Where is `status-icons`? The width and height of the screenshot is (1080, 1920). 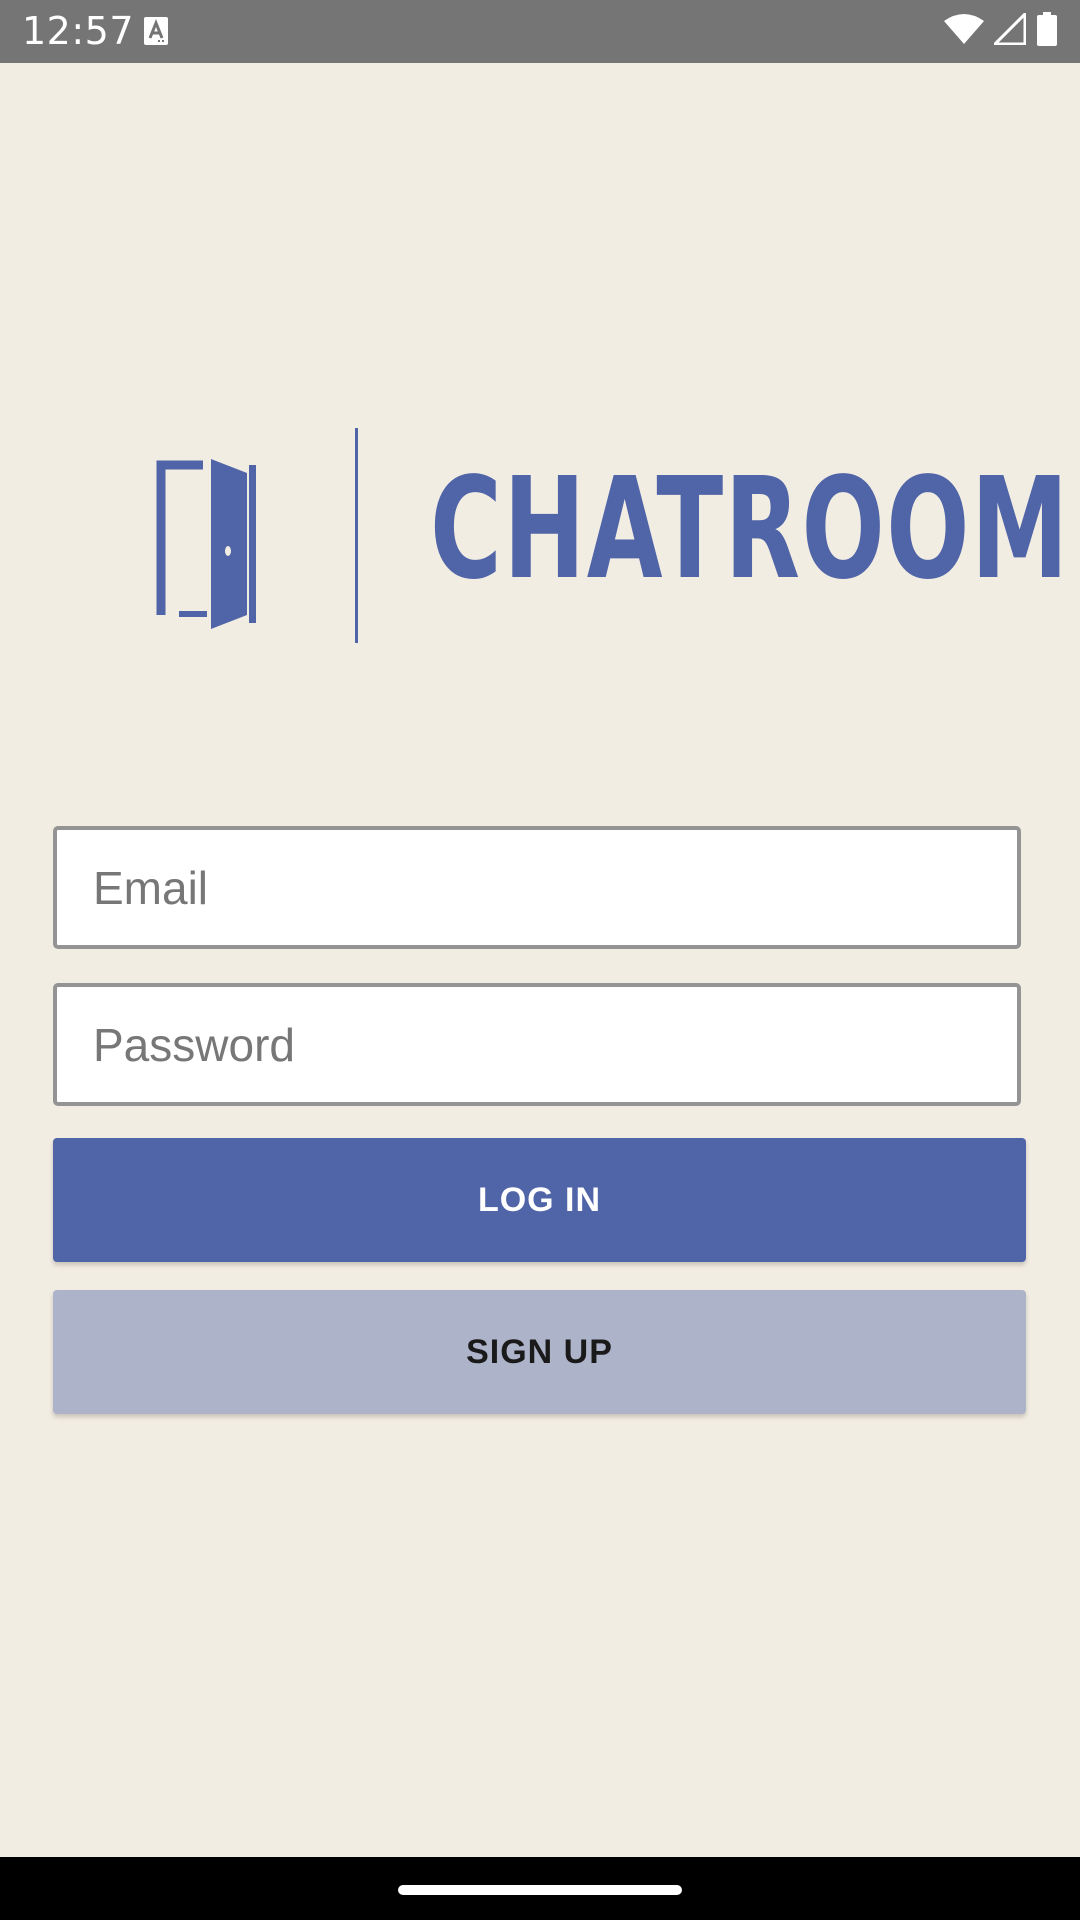 status-icons is located at coordinates (1001, 31).